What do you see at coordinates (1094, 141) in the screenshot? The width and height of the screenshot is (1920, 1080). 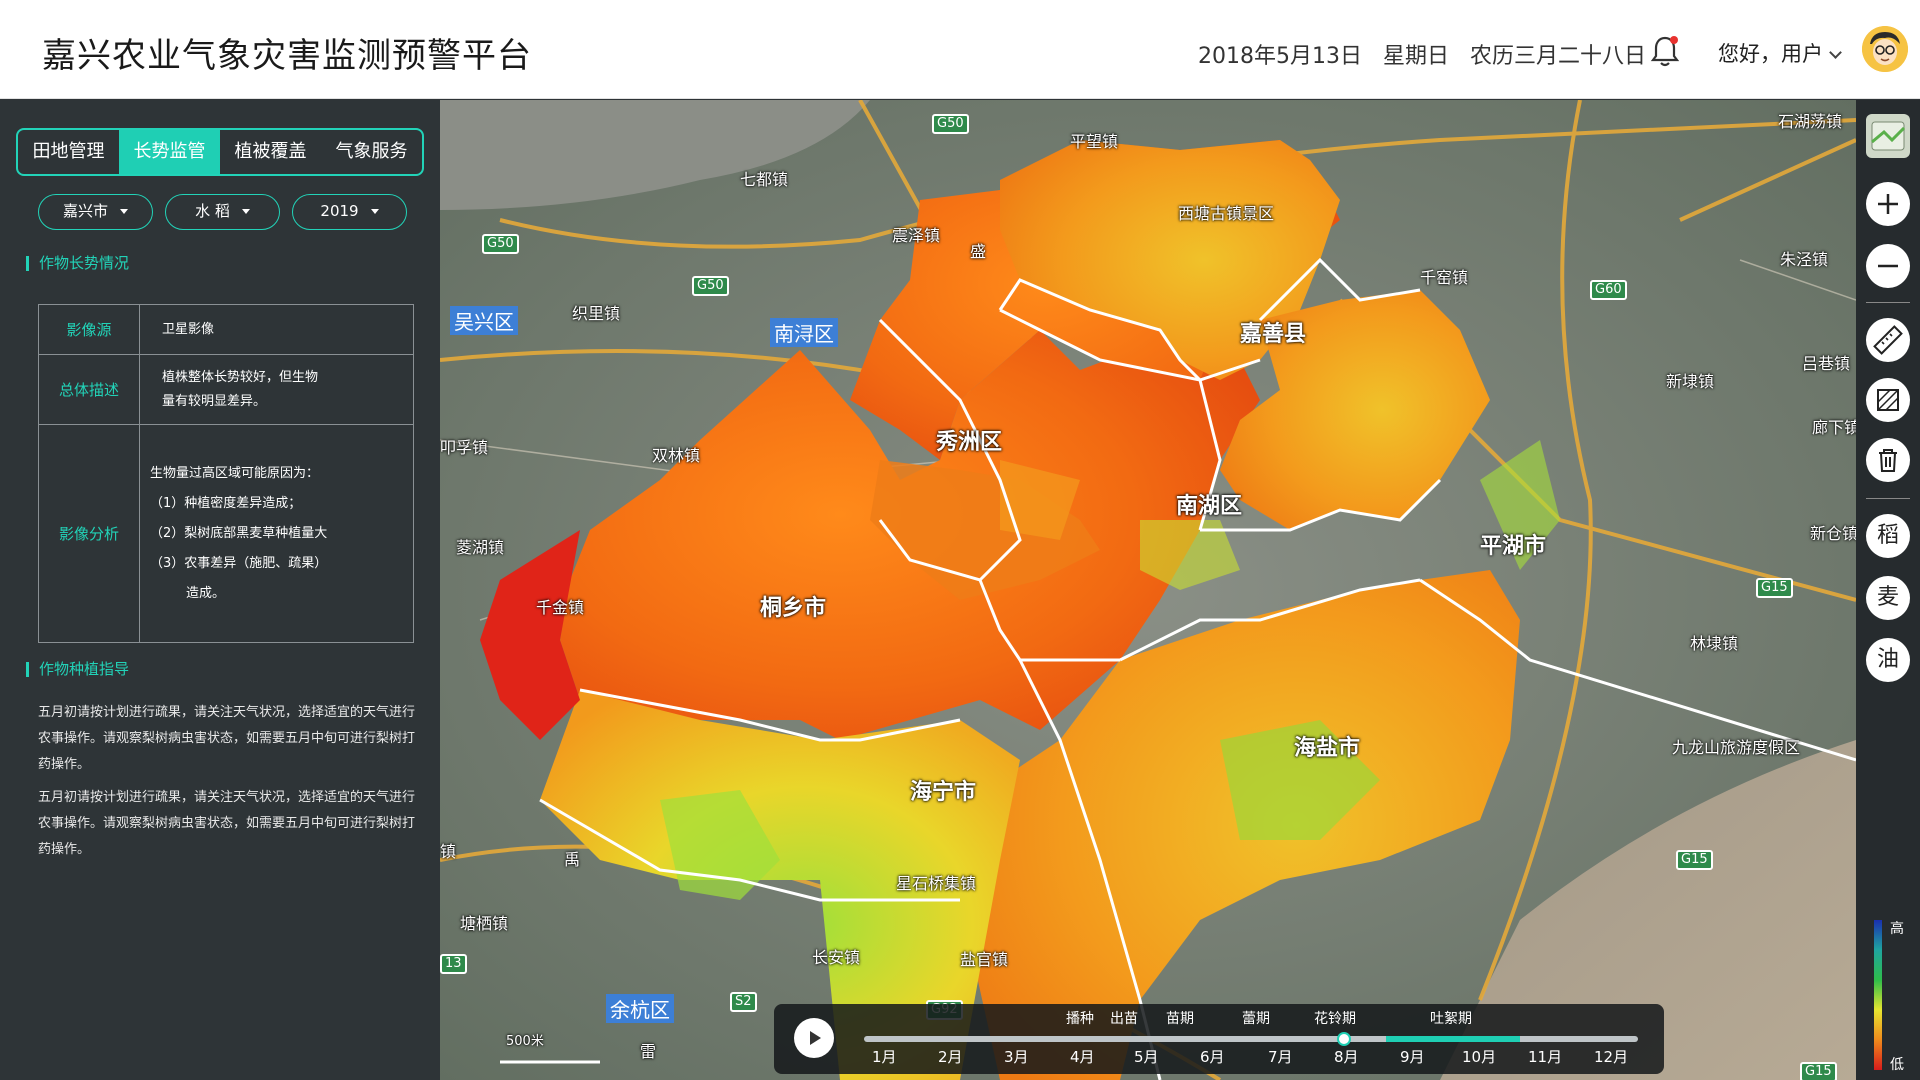 I see `town-label: 平望镇` at bounding box center [1094, 141].